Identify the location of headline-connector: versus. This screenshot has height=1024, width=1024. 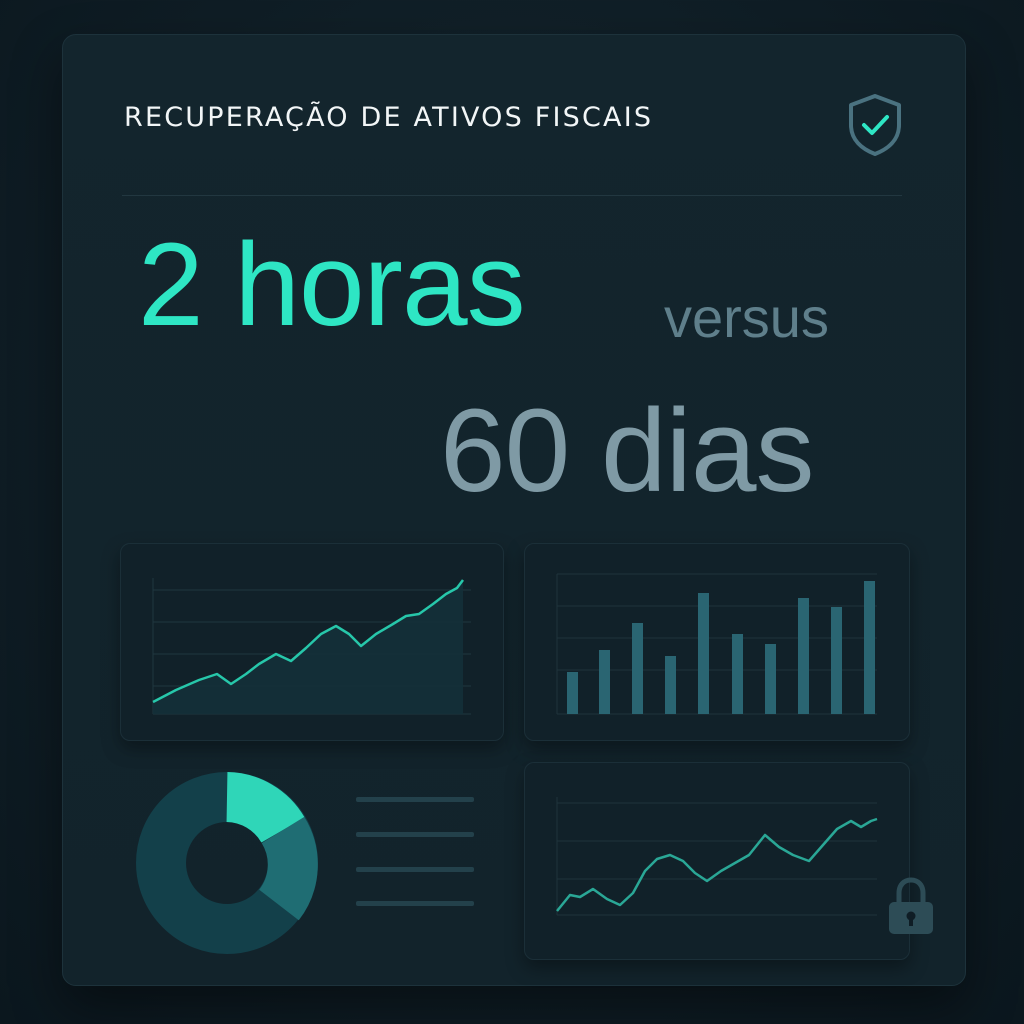
(746, 317).